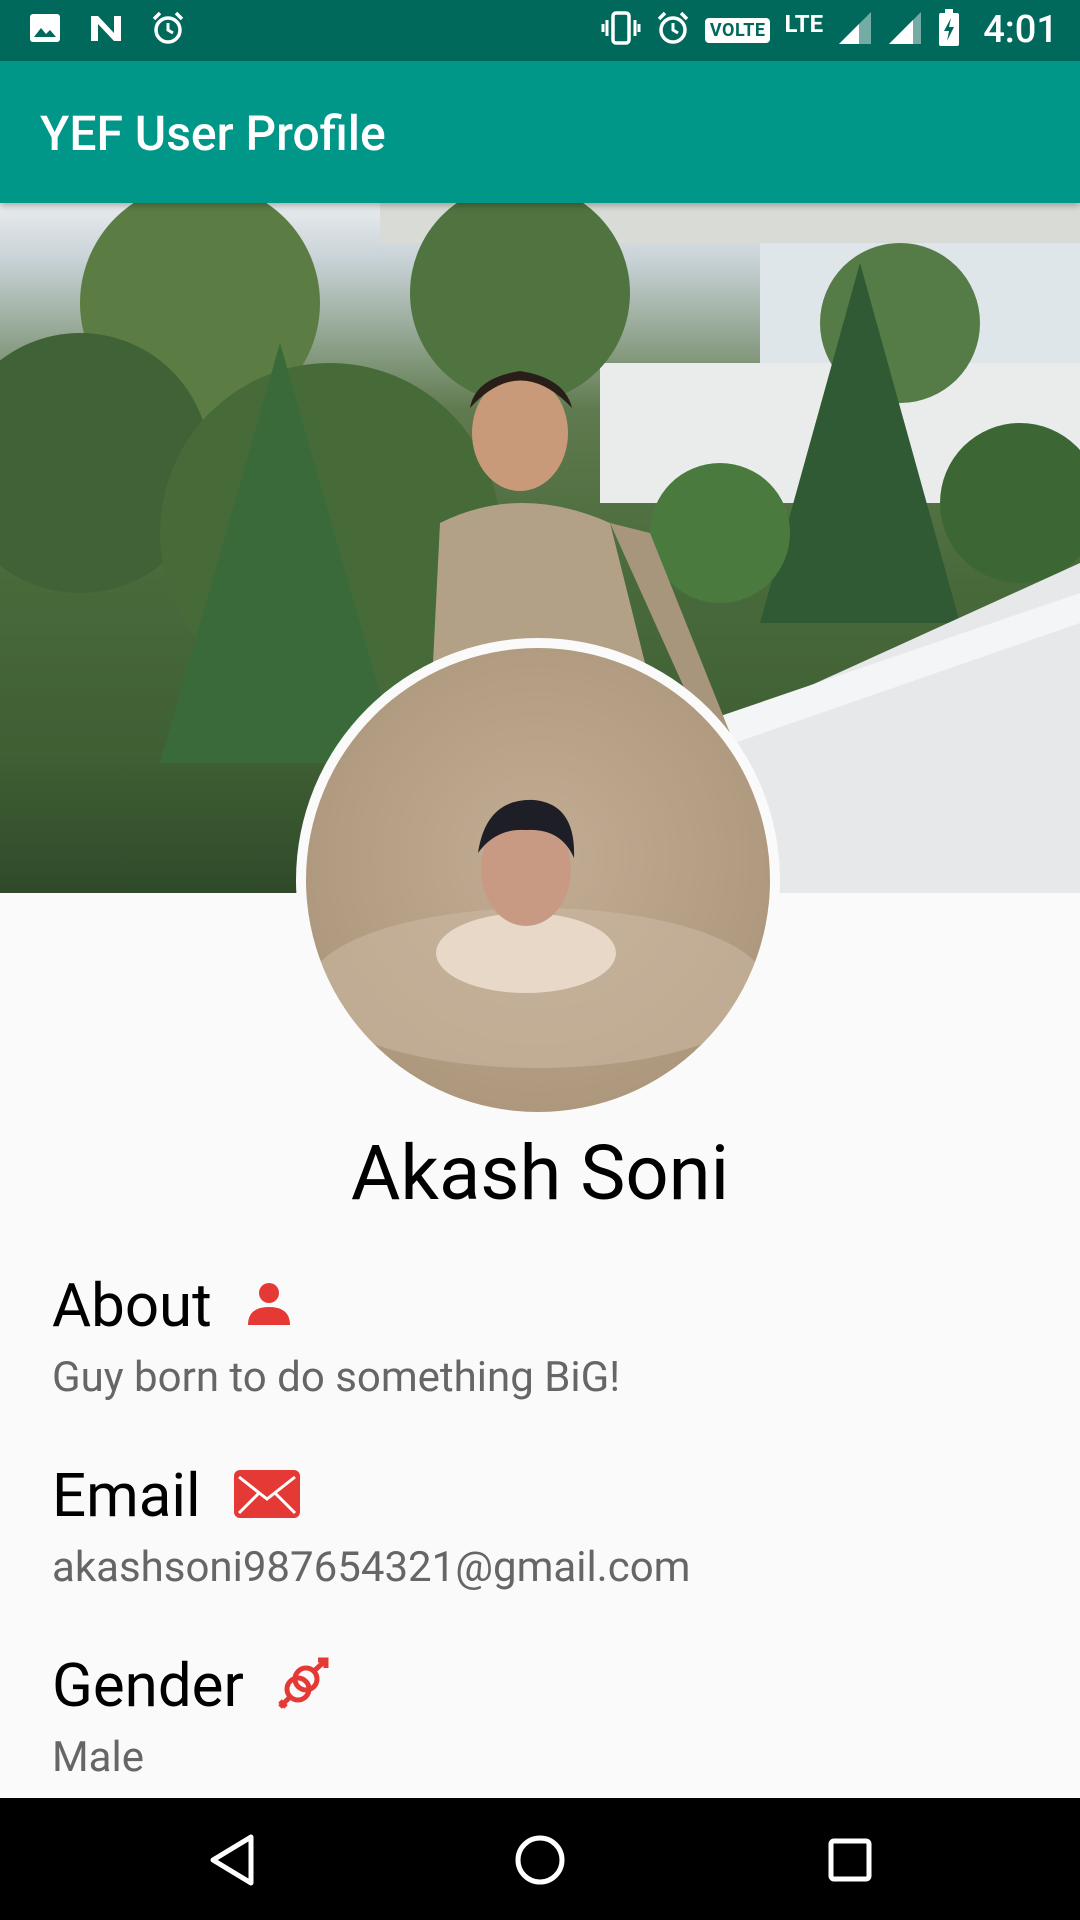 The height and width of the screenshot is (1920, 1080). I want to click on about-title: About, so click(132, 1305).